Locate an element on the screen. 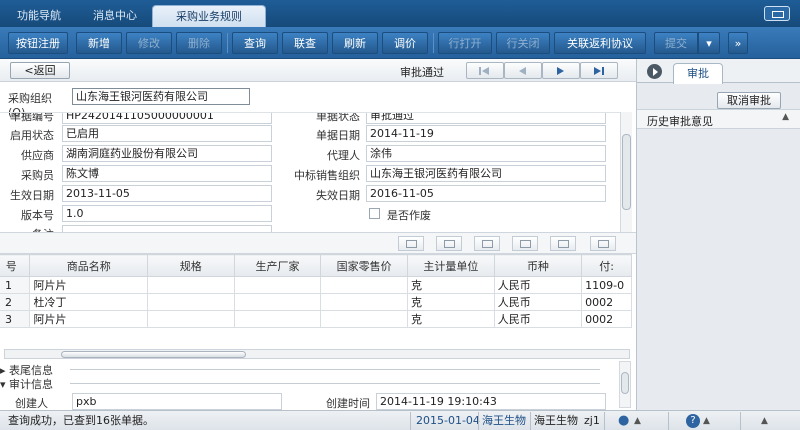 The image size is (800, 430). rebate-agreement-button: 关联返利协议 is located at coordinates (600, 43).